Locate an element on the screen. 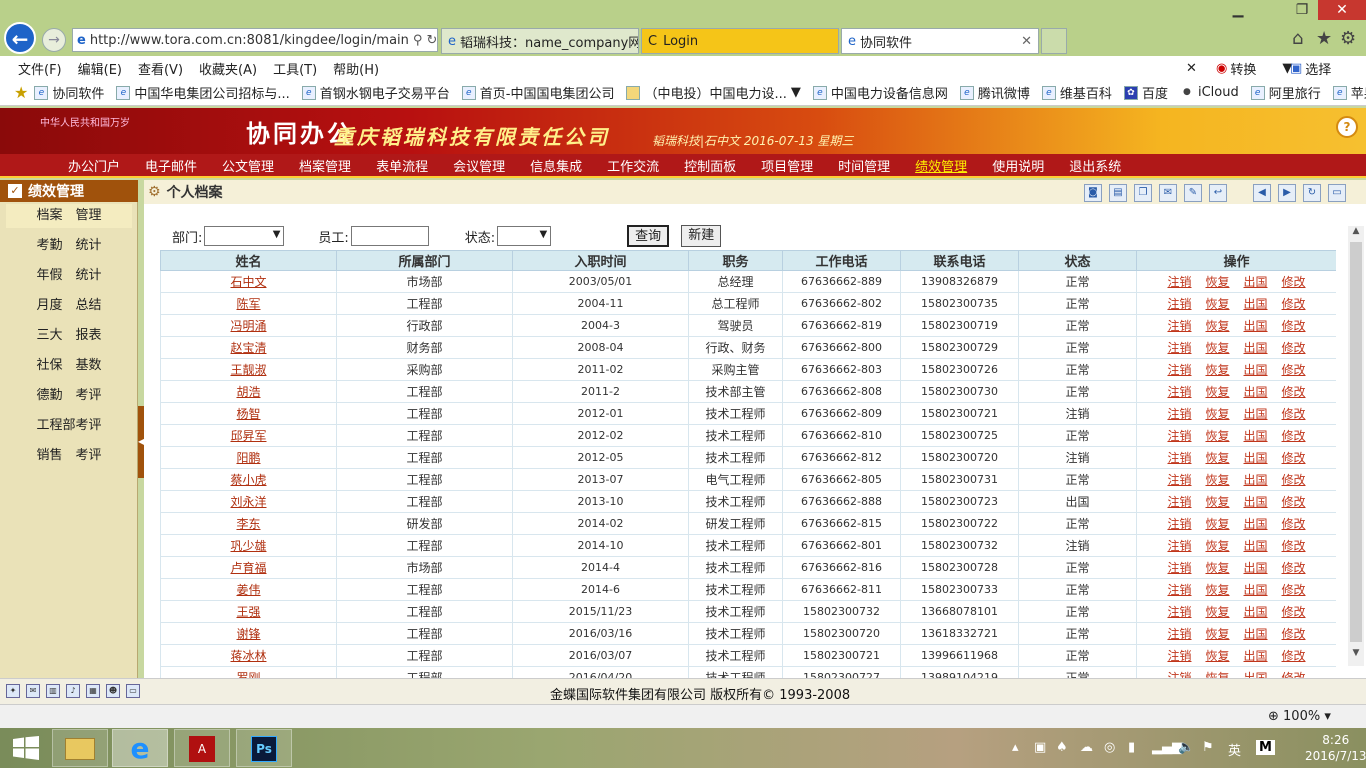 Image resolution: width=1366 pixels, height=768 pixels. menu-edit: 编辑(E) is located at coordinates (100, 68).